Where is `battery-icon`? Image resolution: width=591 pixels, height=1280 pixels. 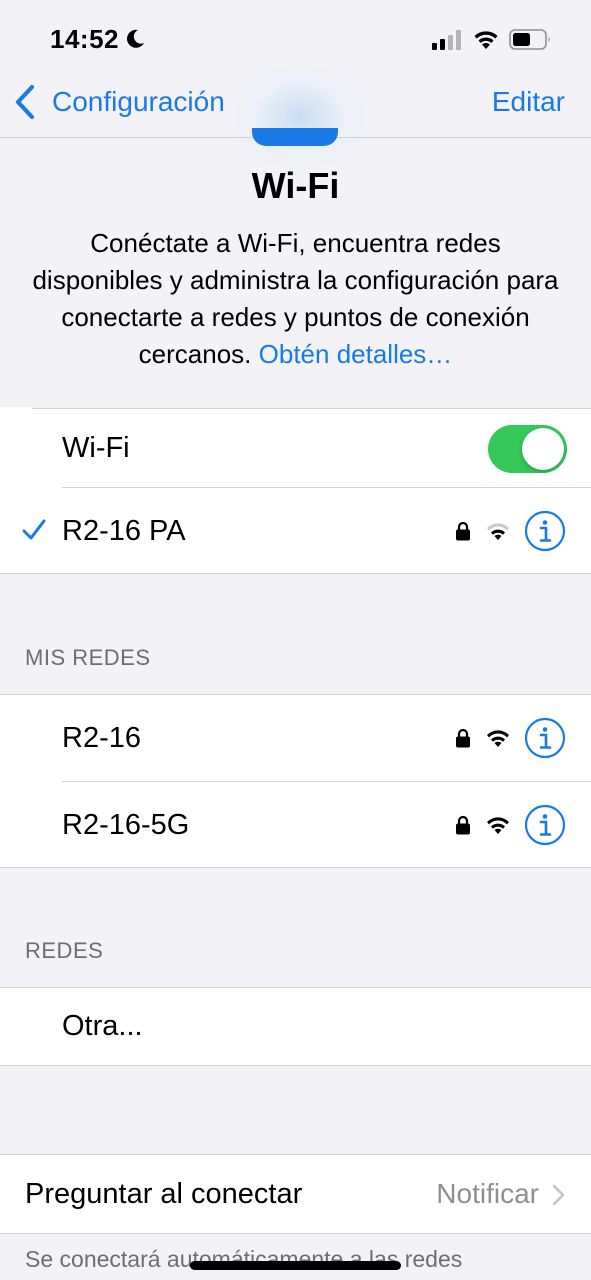
battery-icon is located at coordinates (529, 39).